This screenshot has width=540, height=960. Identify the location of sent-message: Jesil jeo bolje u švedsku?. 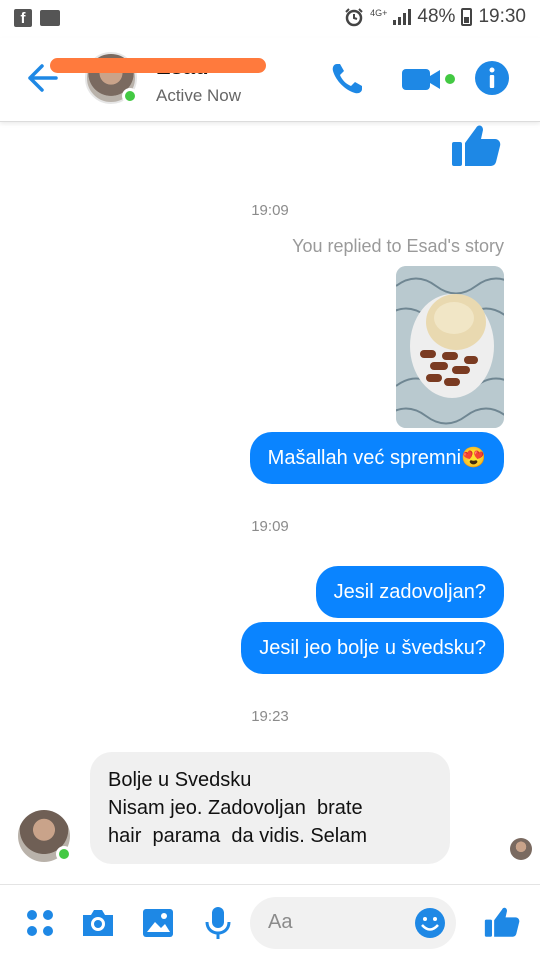
(372, 648).